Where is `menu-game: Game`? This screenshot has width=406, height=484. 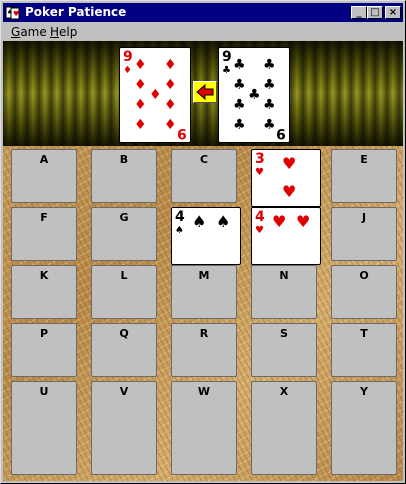 menu-game: Game is located at coordinates (29, 32).